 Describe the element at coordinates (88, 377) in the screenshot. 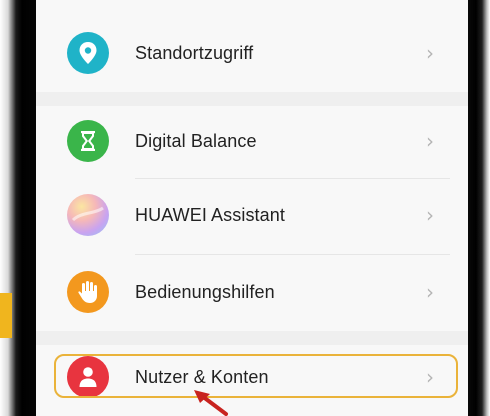

I see `user-icon` at that location.